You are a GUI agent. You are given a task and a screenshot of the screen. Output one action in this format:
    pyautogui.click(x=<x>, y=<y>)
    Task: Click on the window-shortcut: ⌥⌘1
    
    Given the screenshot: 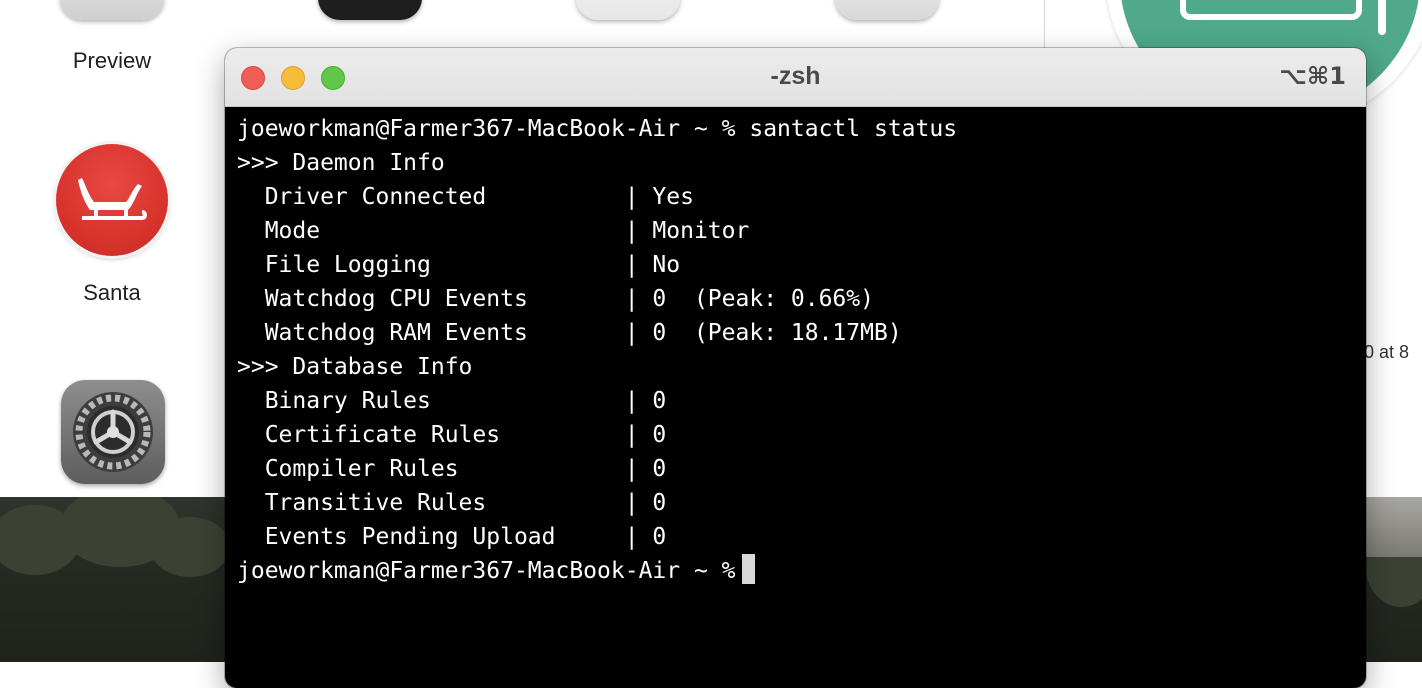 What is the action you would take?
    pyautogui.click(x=1312, y=76)
    